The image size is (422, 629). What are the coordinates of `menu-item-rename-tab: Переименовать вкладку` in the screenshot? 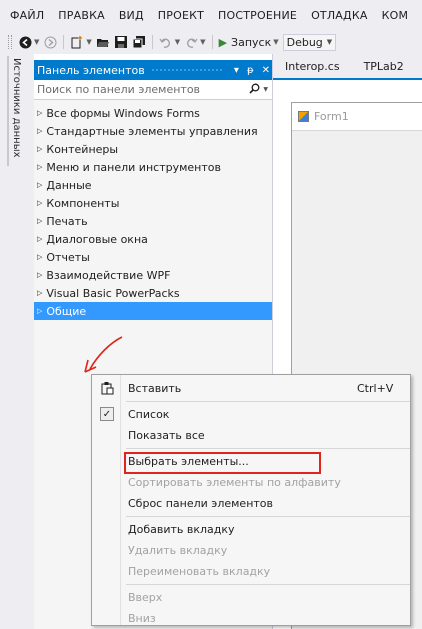 It's located at (251, 571).